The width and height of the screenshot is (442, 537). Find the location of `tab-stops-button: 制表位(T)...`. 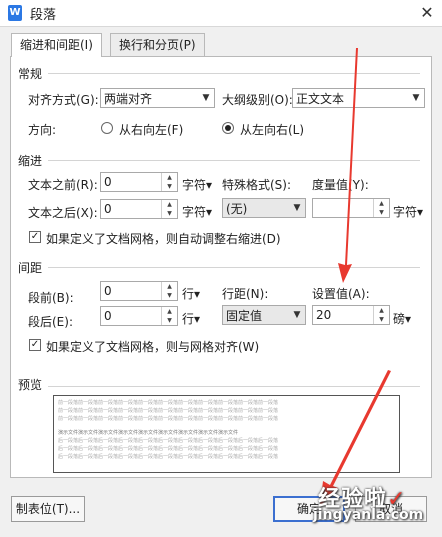

tab-stops-button: 制表位(T)... is located at coordinates (48, 509).